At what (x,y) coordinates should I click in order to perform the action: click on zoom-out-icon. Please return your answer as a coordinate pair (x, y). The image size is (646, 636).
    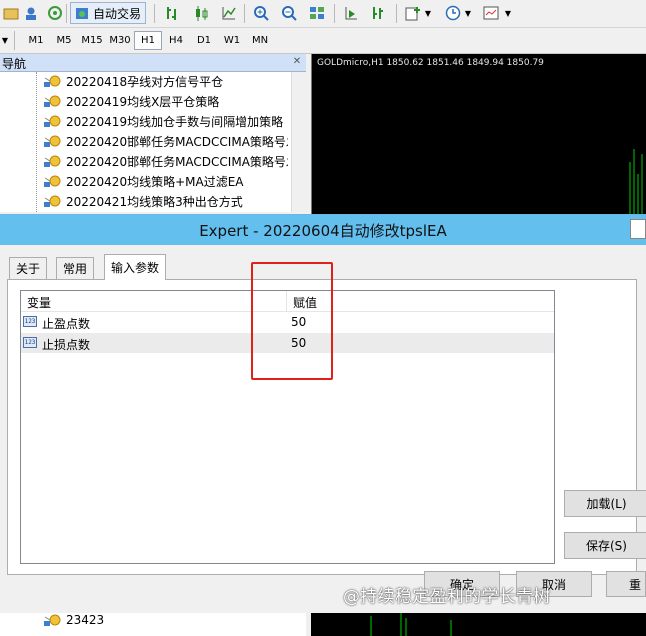
    Looking at the image, I should click on (289, 13).